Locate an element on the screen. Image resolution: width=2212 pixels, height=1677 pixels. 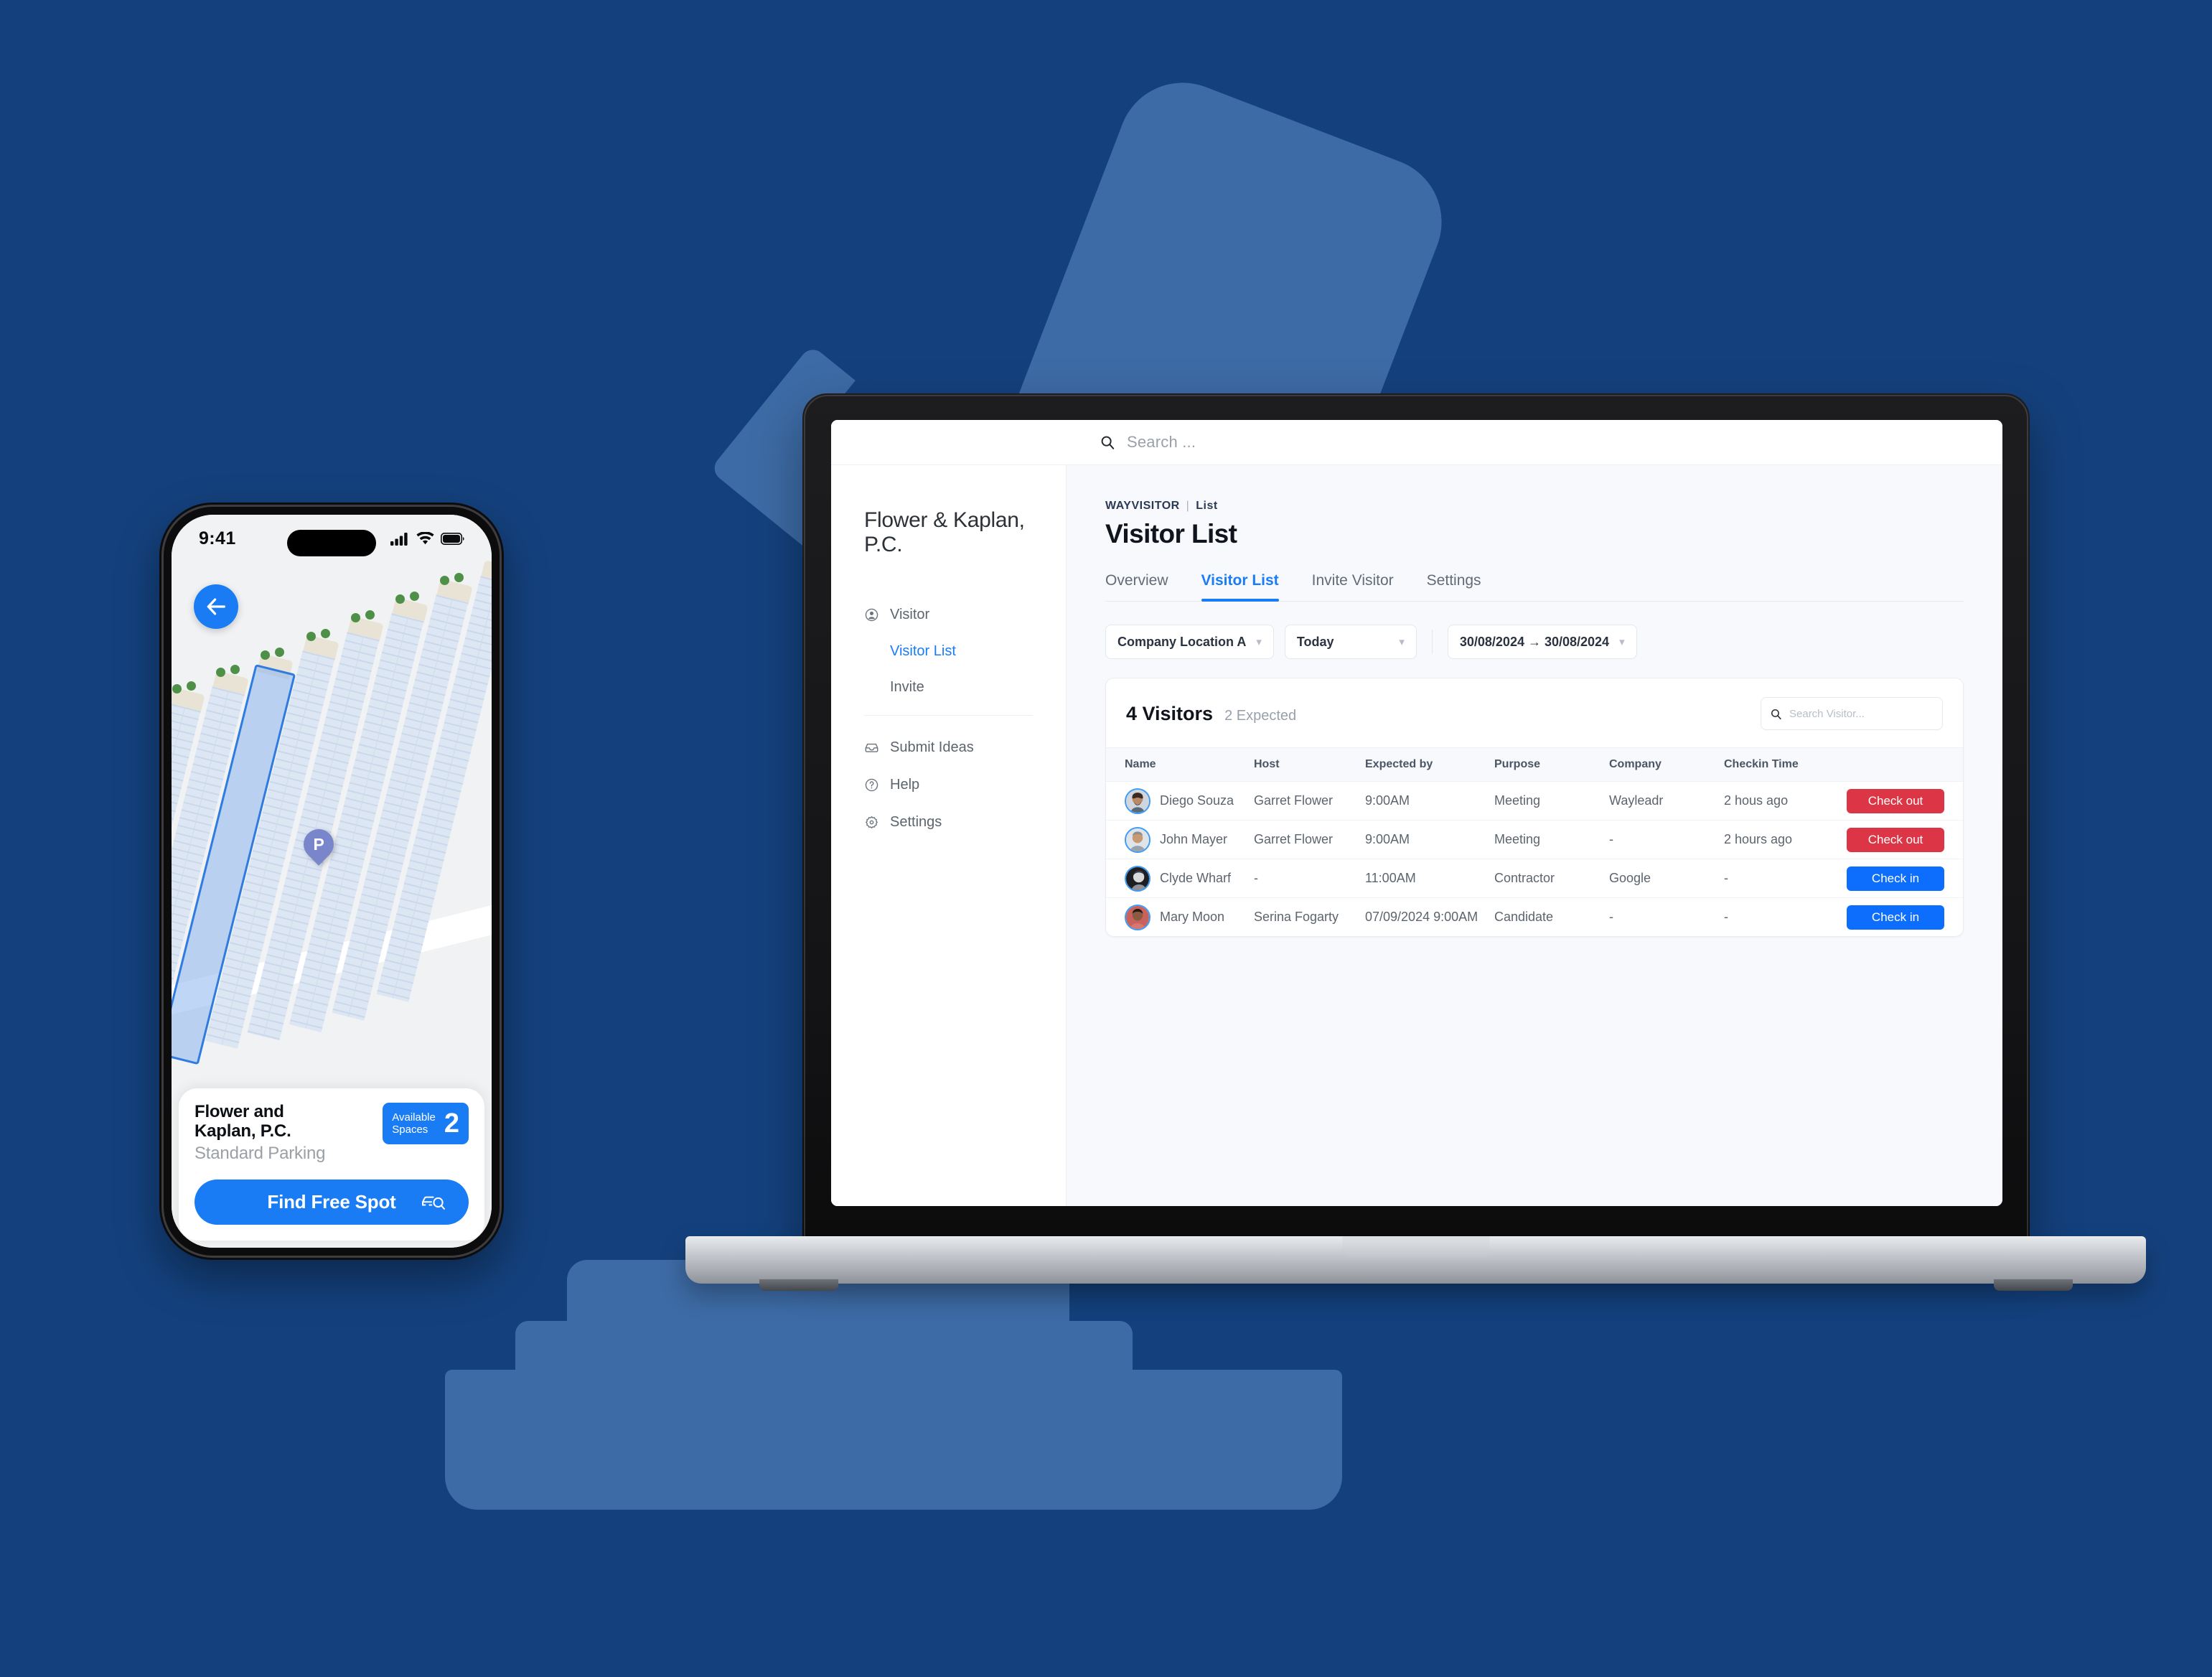
column-header-host: Host is located at coordinates (1309, 764).